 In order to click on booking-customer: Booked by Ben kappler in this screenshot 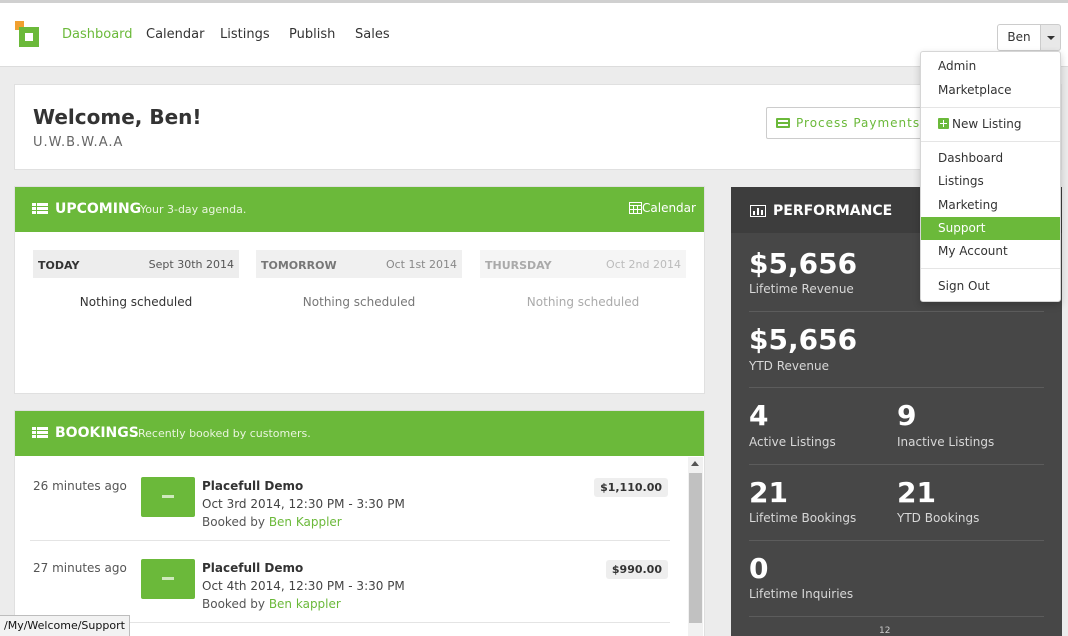, I will do `click(271, 604)`.